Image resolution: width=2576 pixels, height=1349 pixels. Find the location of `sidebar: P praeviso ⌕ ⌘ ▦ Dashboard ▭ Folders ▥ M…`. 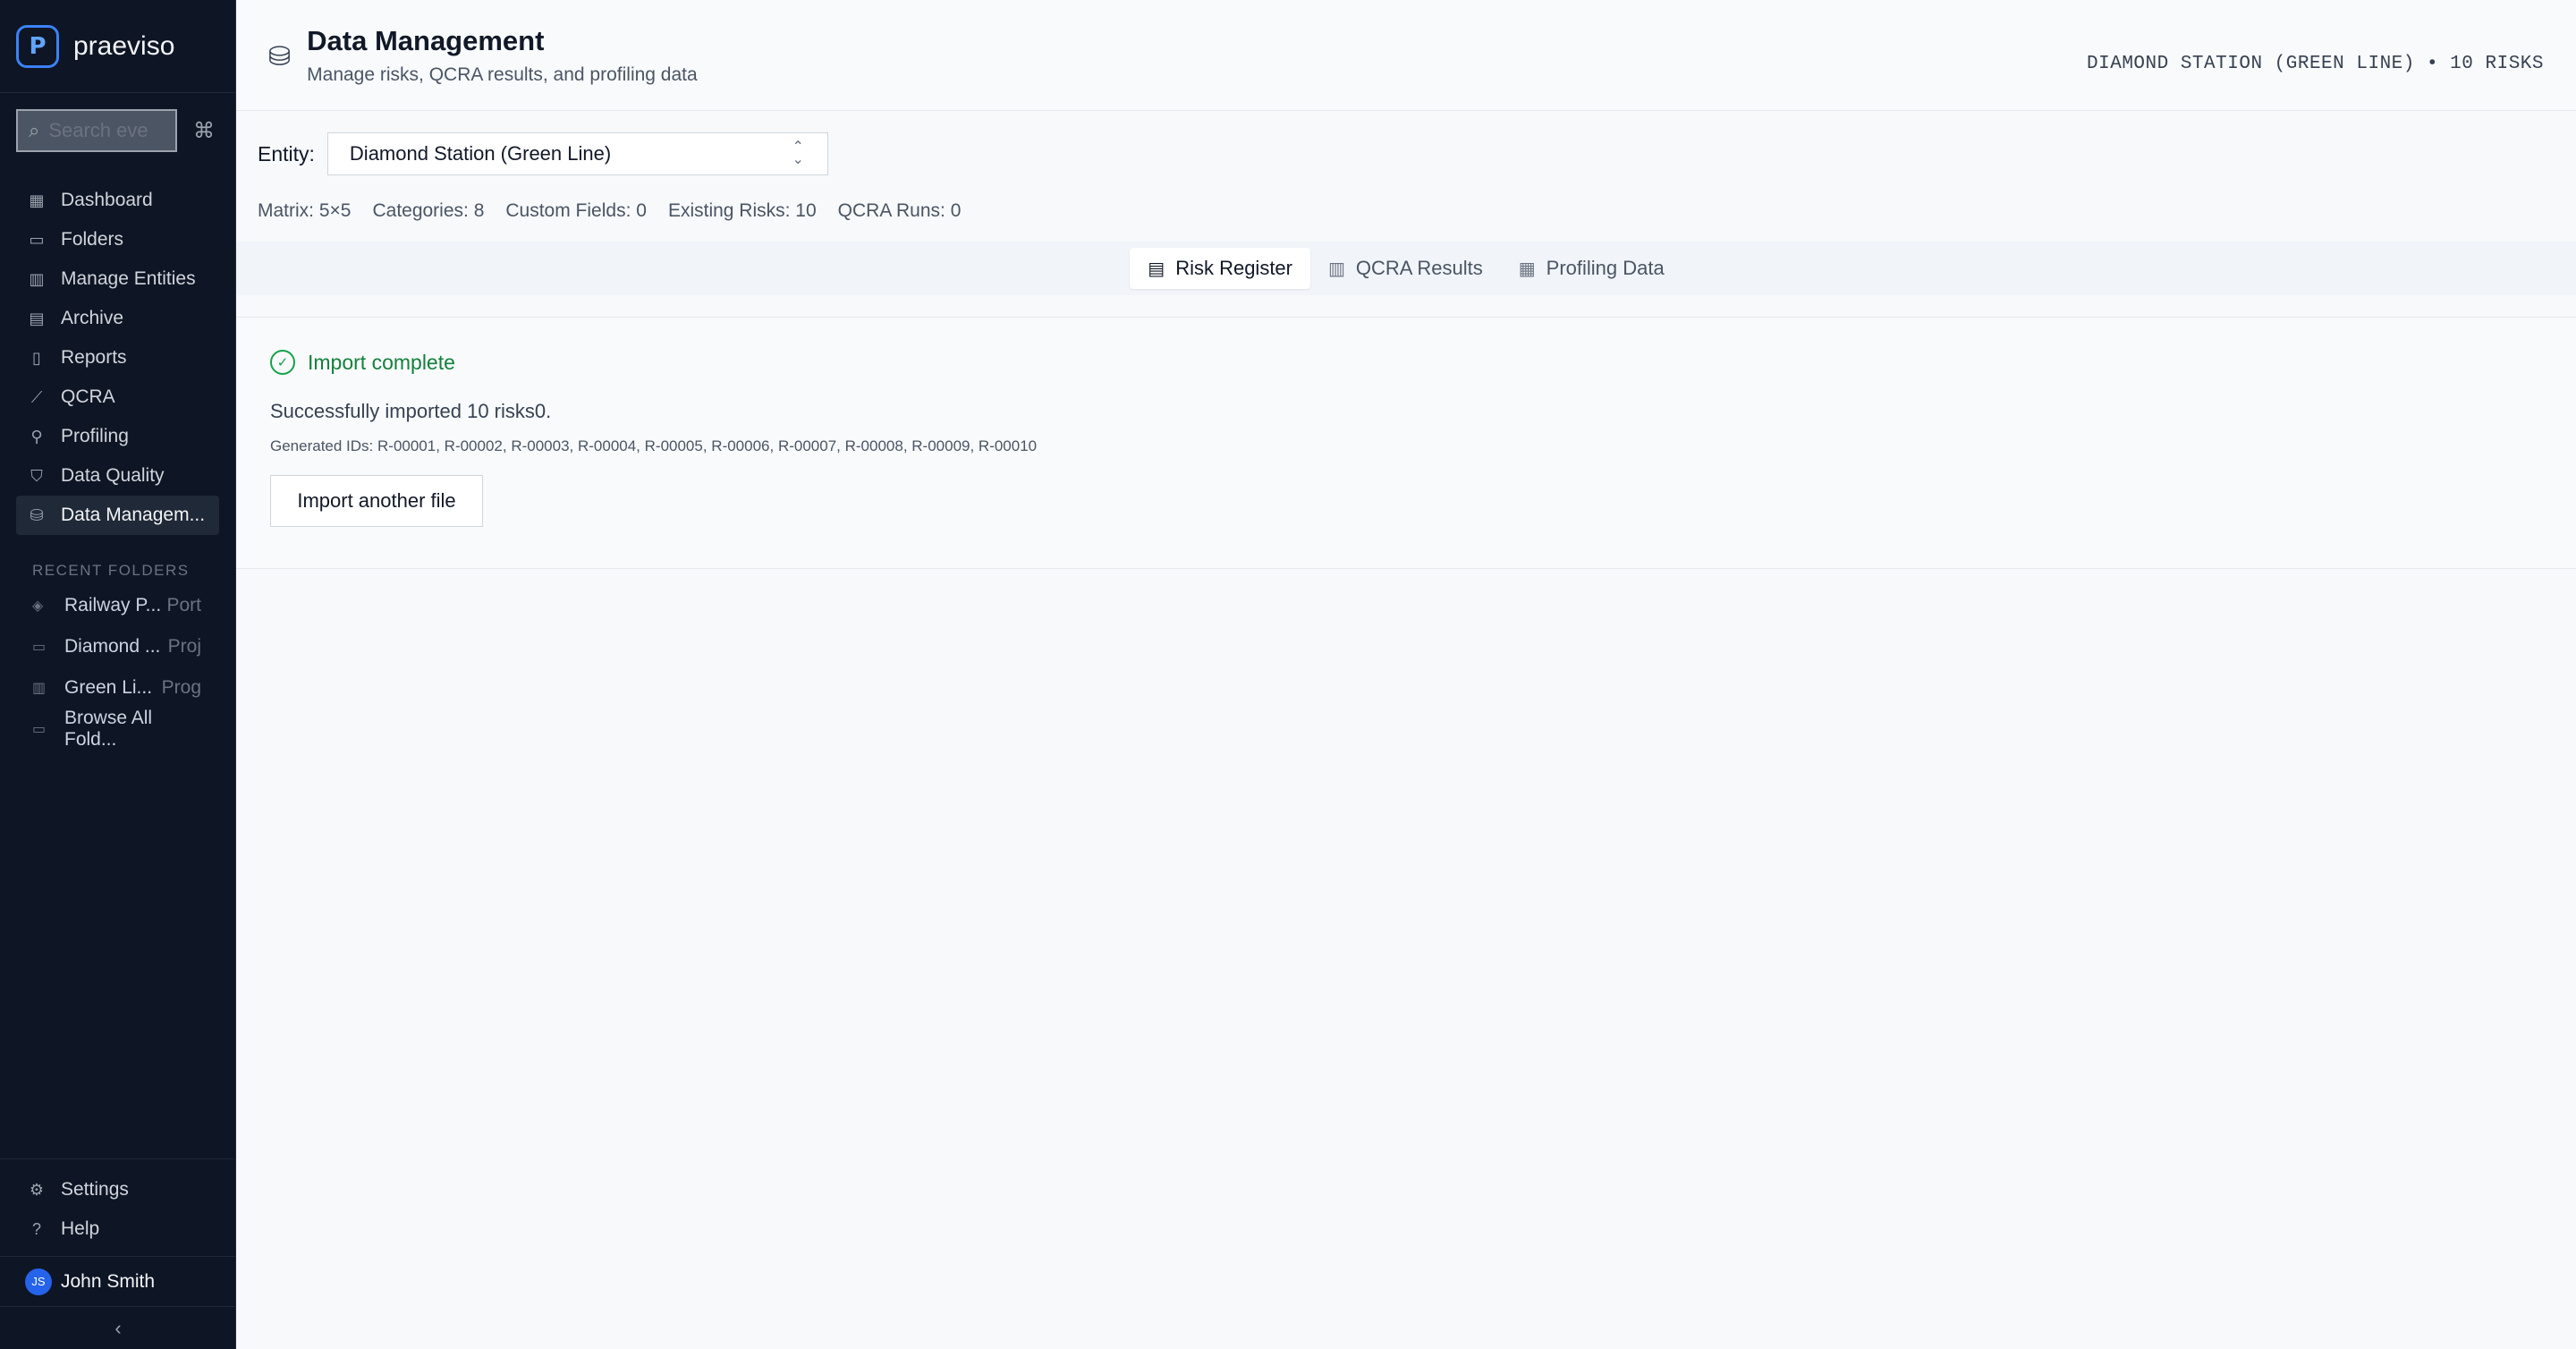

sidebar: P praeviso ⌕ ⌘ ▦ Dashboard ▭ Folders ▥ M… is located at coordinates (118, 674).